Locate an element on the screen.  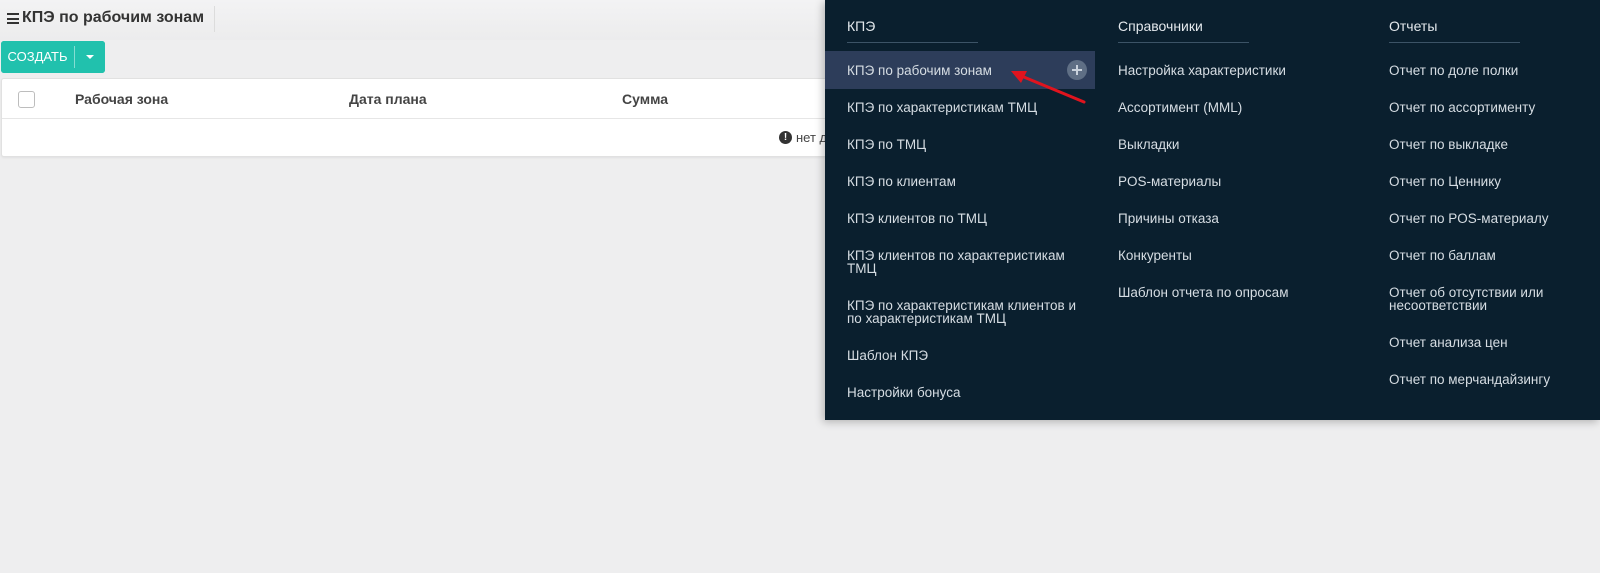
menu-item-label: Шаблон отчета по опросам is located at coordinates (1203, 292).